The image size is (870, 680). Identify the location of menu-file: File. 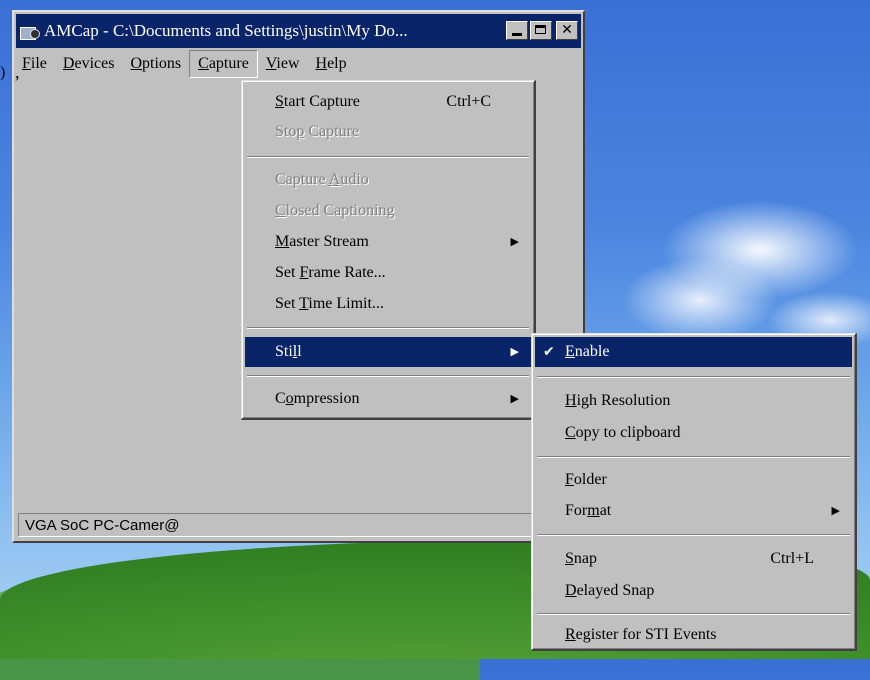
(35, 64).